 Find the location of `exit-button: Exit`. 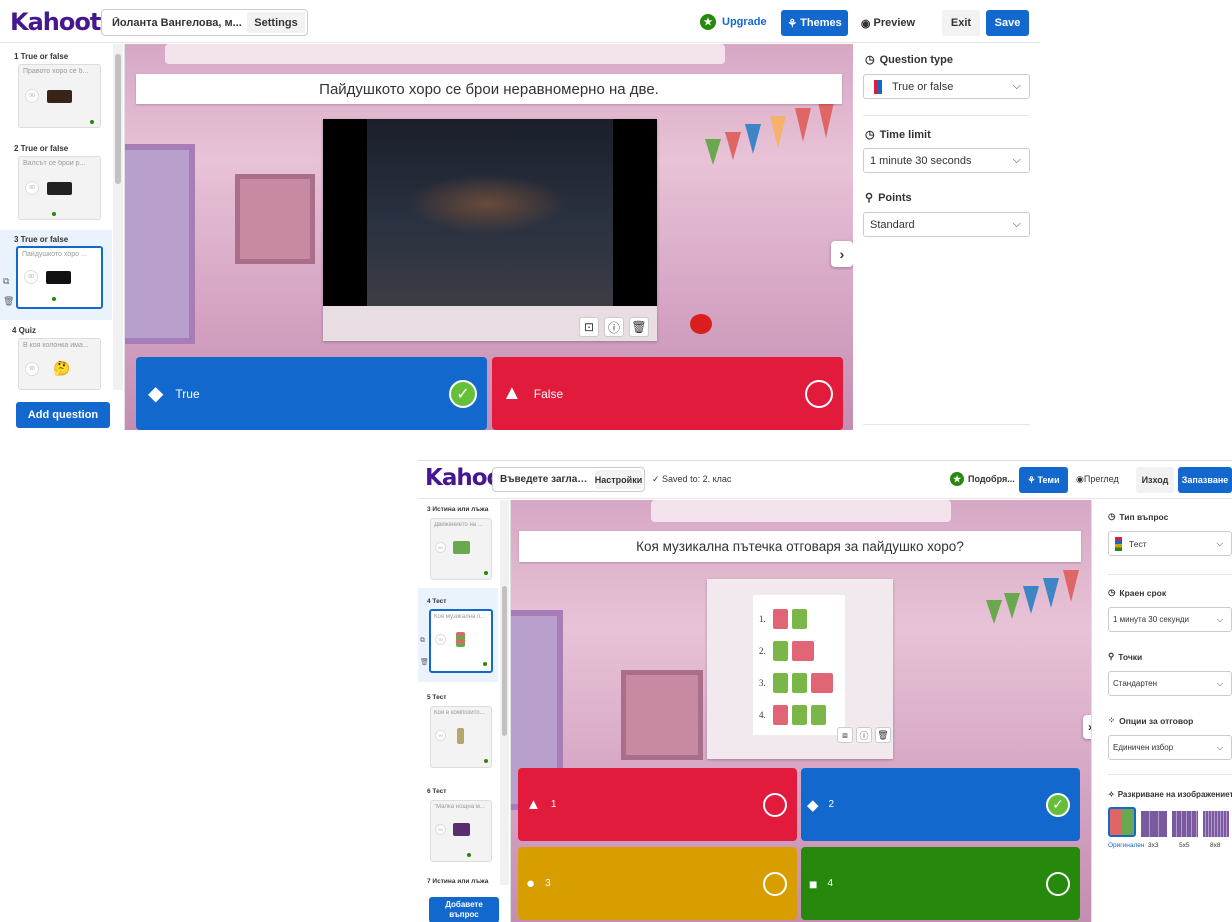

exit-button: Exit is located at coordinates (961, 23).